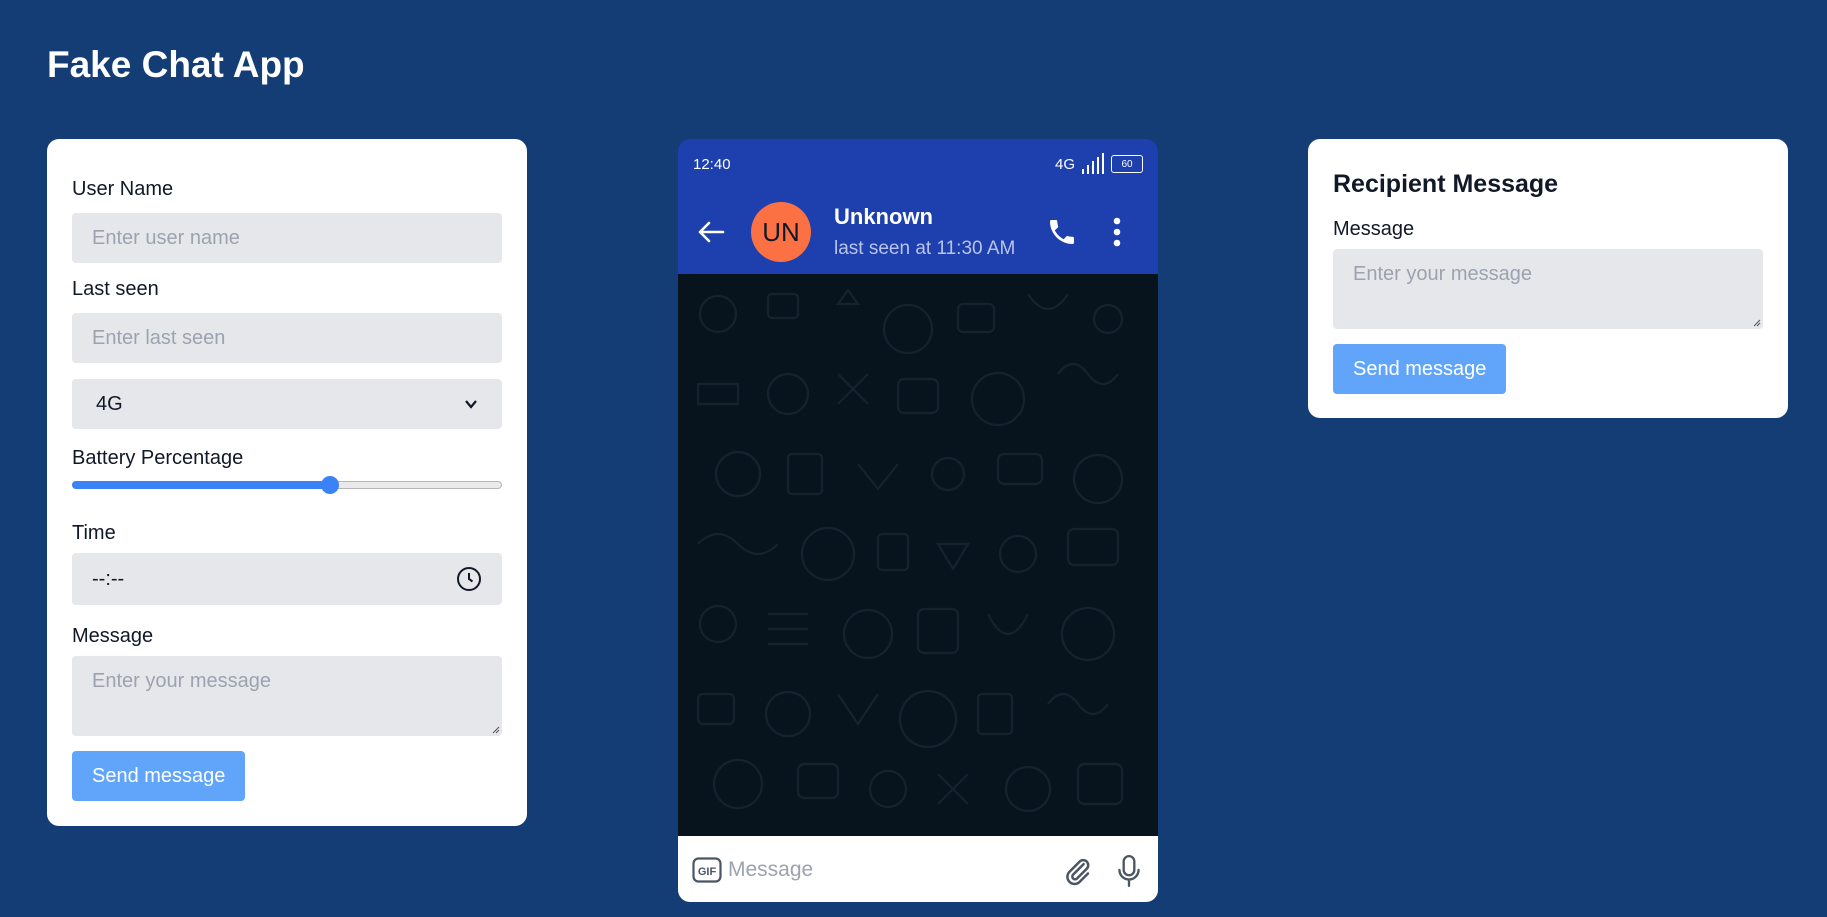 The width and height of the screenshot is (1827, 917). Describe the element at coordinates (109, 403) in the screenshot. I see `network-select-value: 4G` at that location.